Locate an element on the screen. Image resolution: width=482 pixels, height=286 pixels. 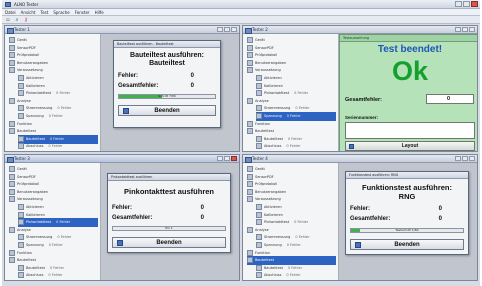
menu-item: Hilfe is located at coordinates (99, 12).